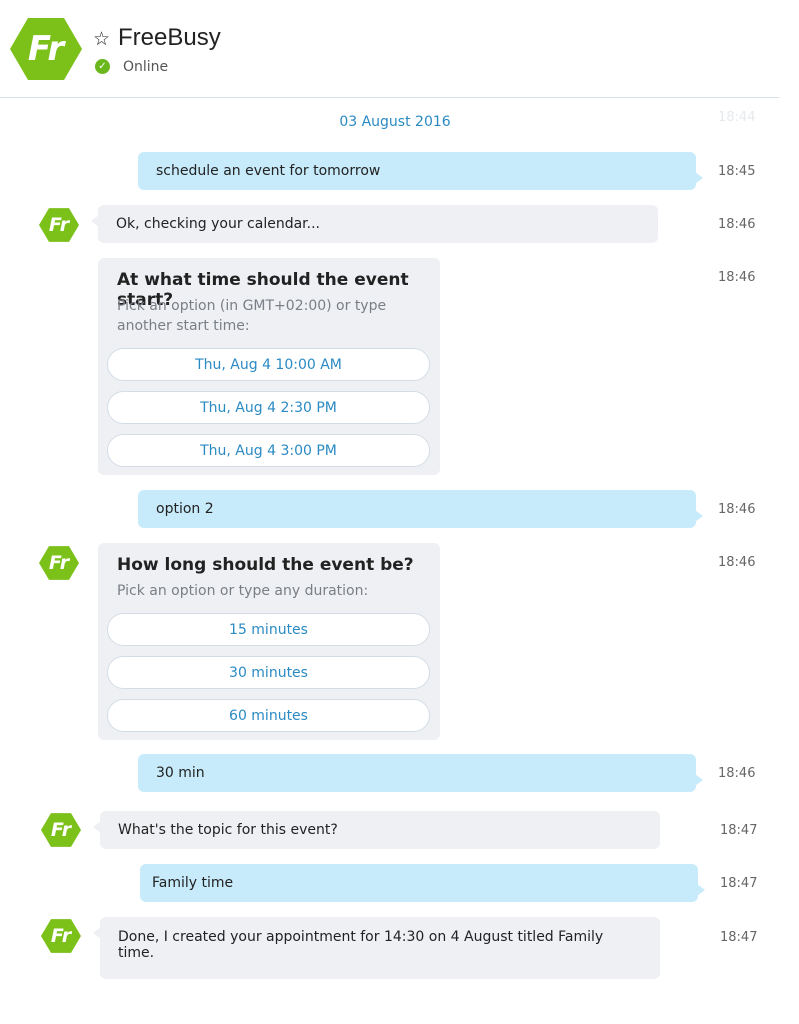 The height and width of the screenshot is (1024, 799). Describe the element at coordinates (737, 171) in the screenshot. I see `message-timestamp: 18:45` at that location.